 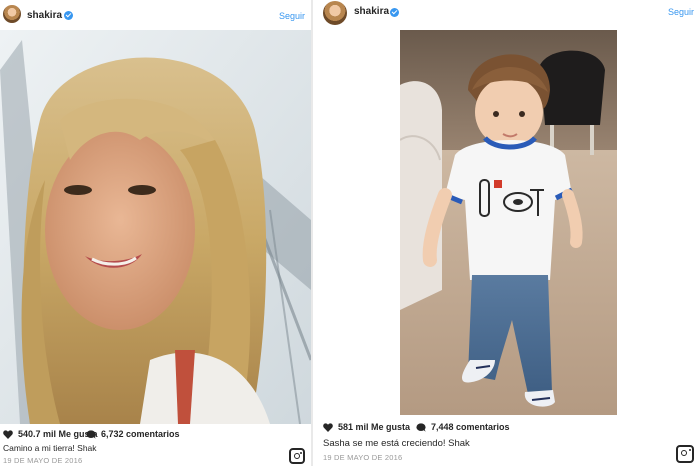 I want to click on likes-count: 581 mil Me gusta, so click(x=366, y=427).